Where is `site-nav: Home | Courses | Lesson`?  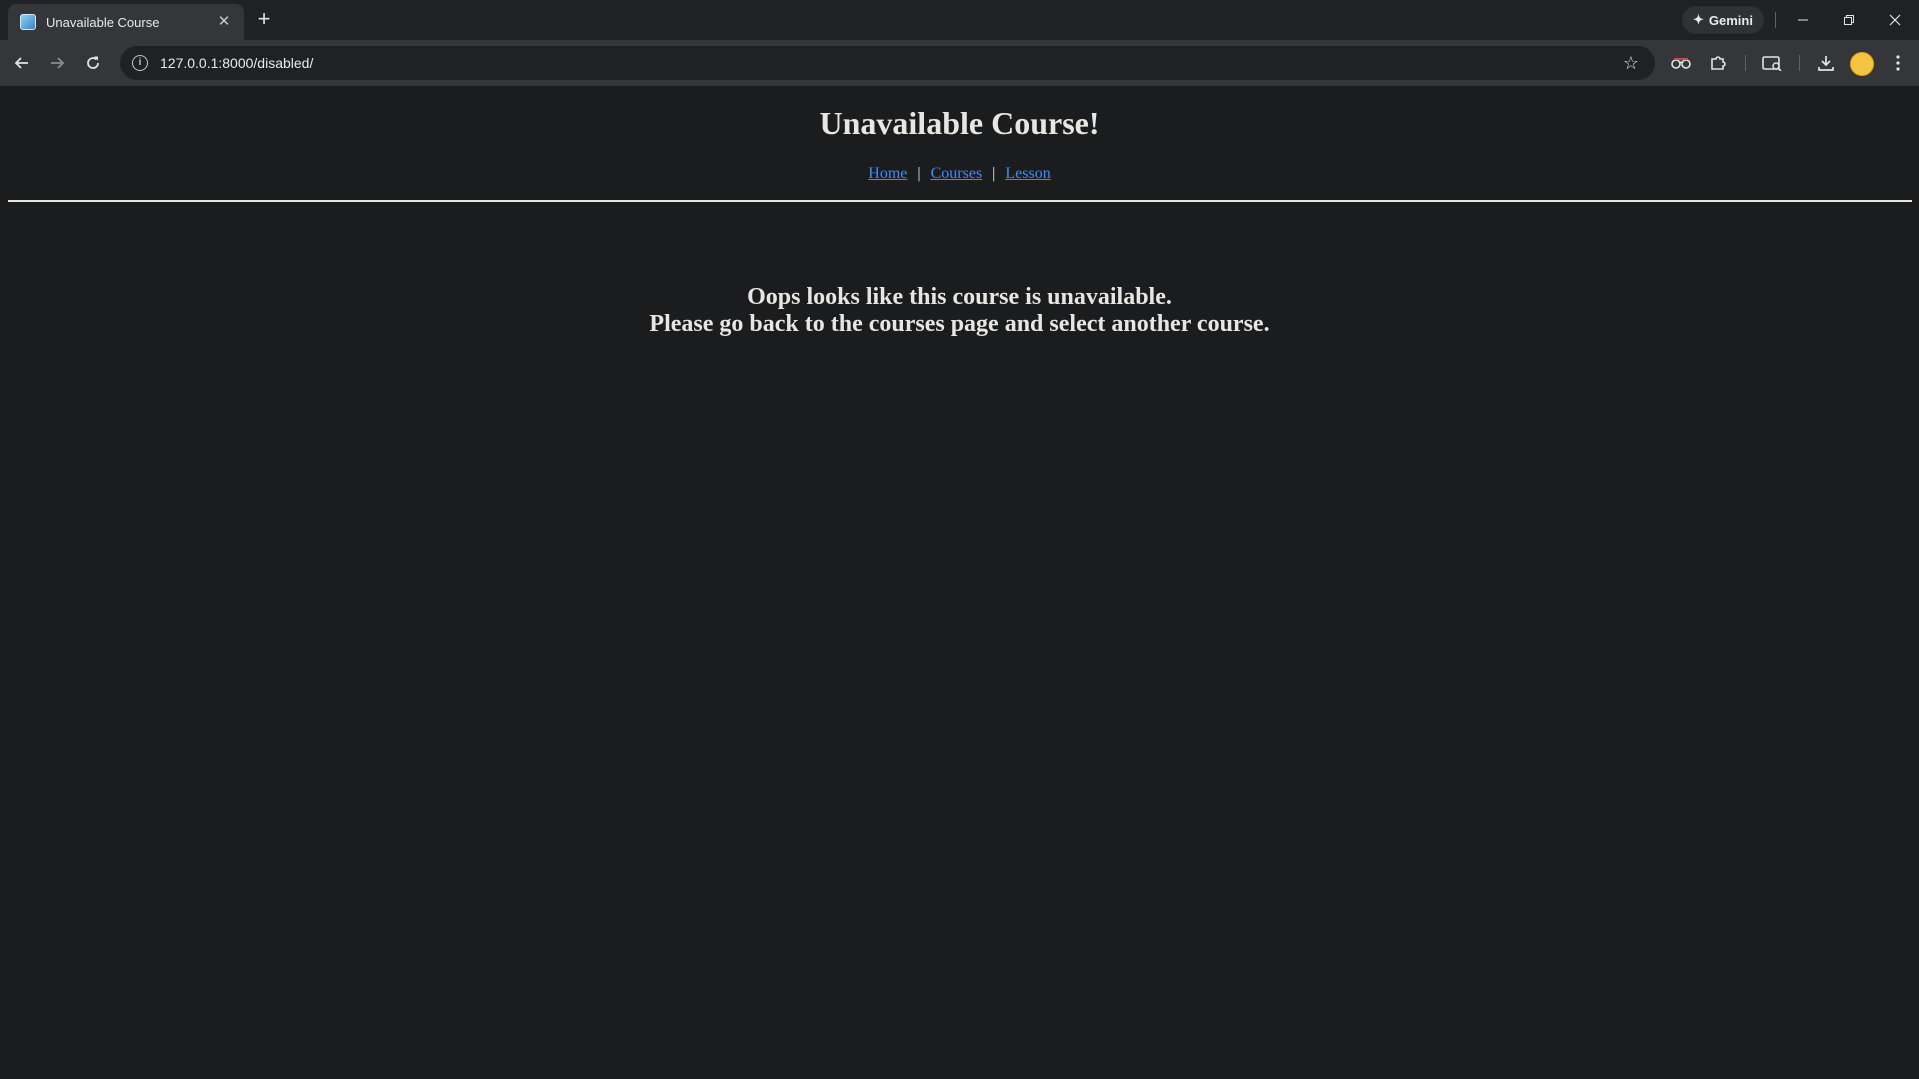
site-nav: Home | Courses | Lesson is located at coordinates (959, 174).